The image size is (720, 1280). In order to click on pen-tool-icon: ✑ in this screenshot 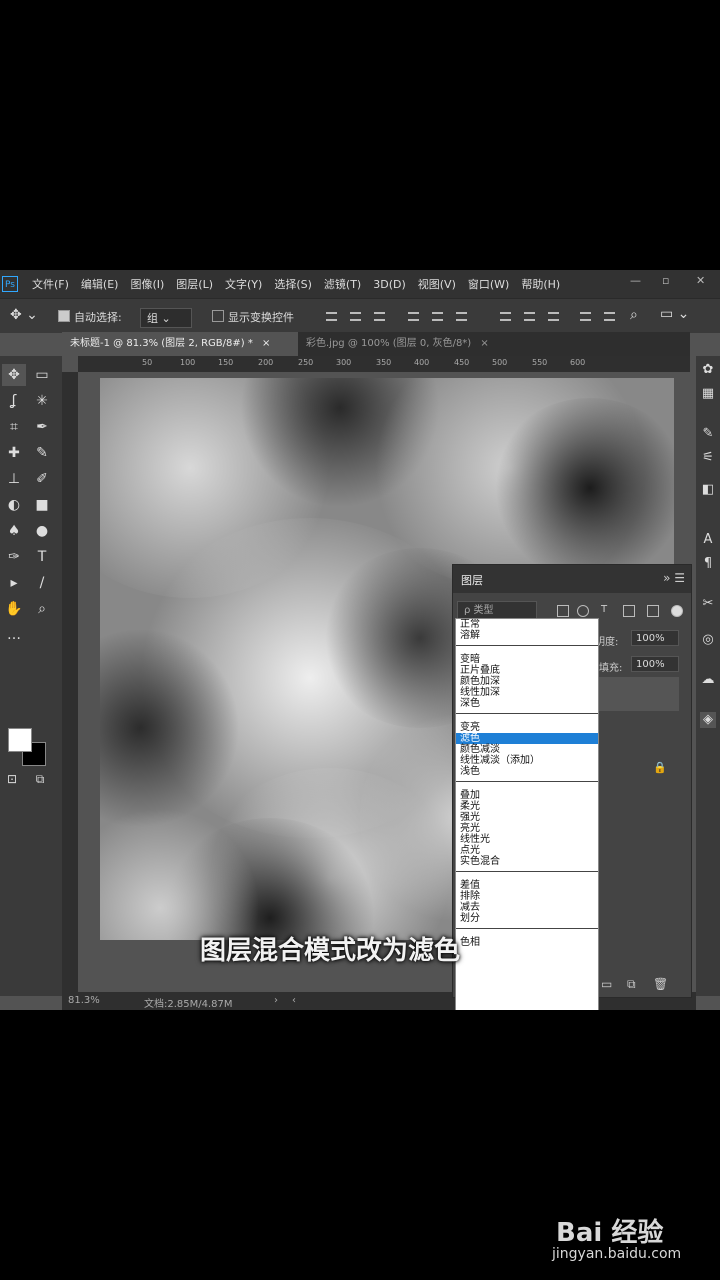, I will do `click(14, 557)`.